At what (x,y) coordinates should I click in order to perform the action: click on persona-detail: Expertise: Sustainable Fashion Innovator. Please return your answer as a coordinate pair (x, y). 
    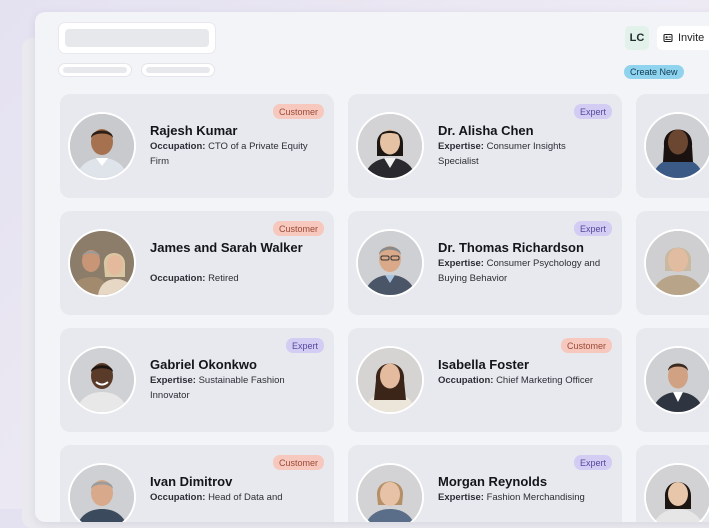
    Looking at the image, I should click on (235, 388).